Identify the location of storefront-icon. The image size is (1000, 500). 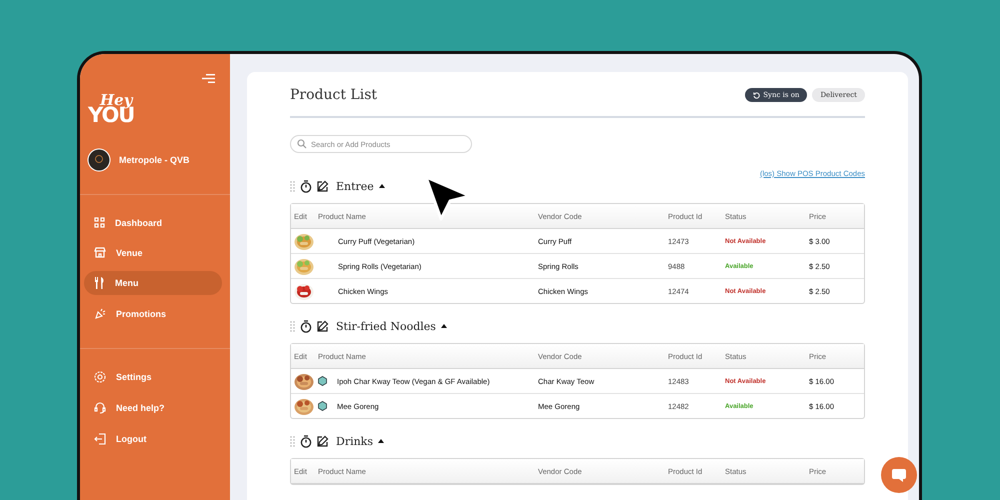
(100, 252).